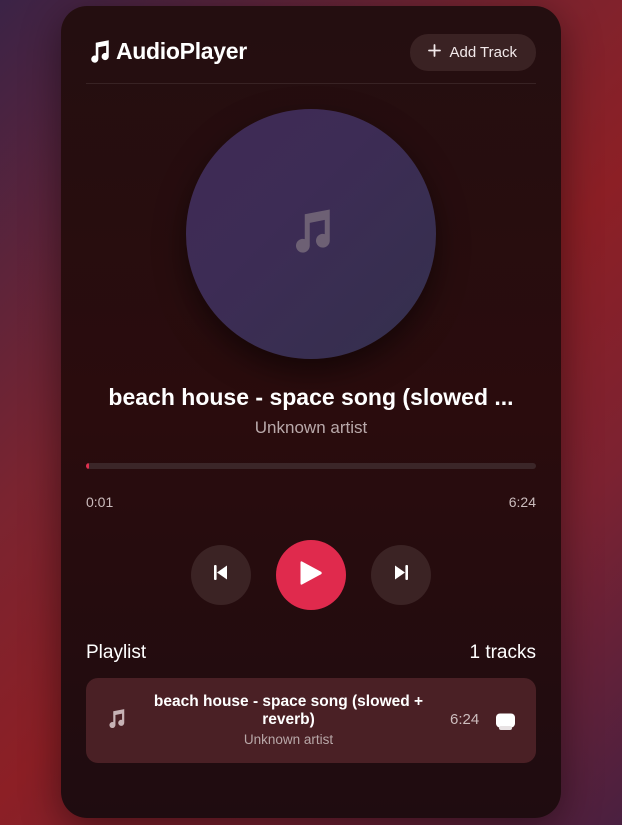  I want to click on track-artist: Unknown artist, so click(311, 427).